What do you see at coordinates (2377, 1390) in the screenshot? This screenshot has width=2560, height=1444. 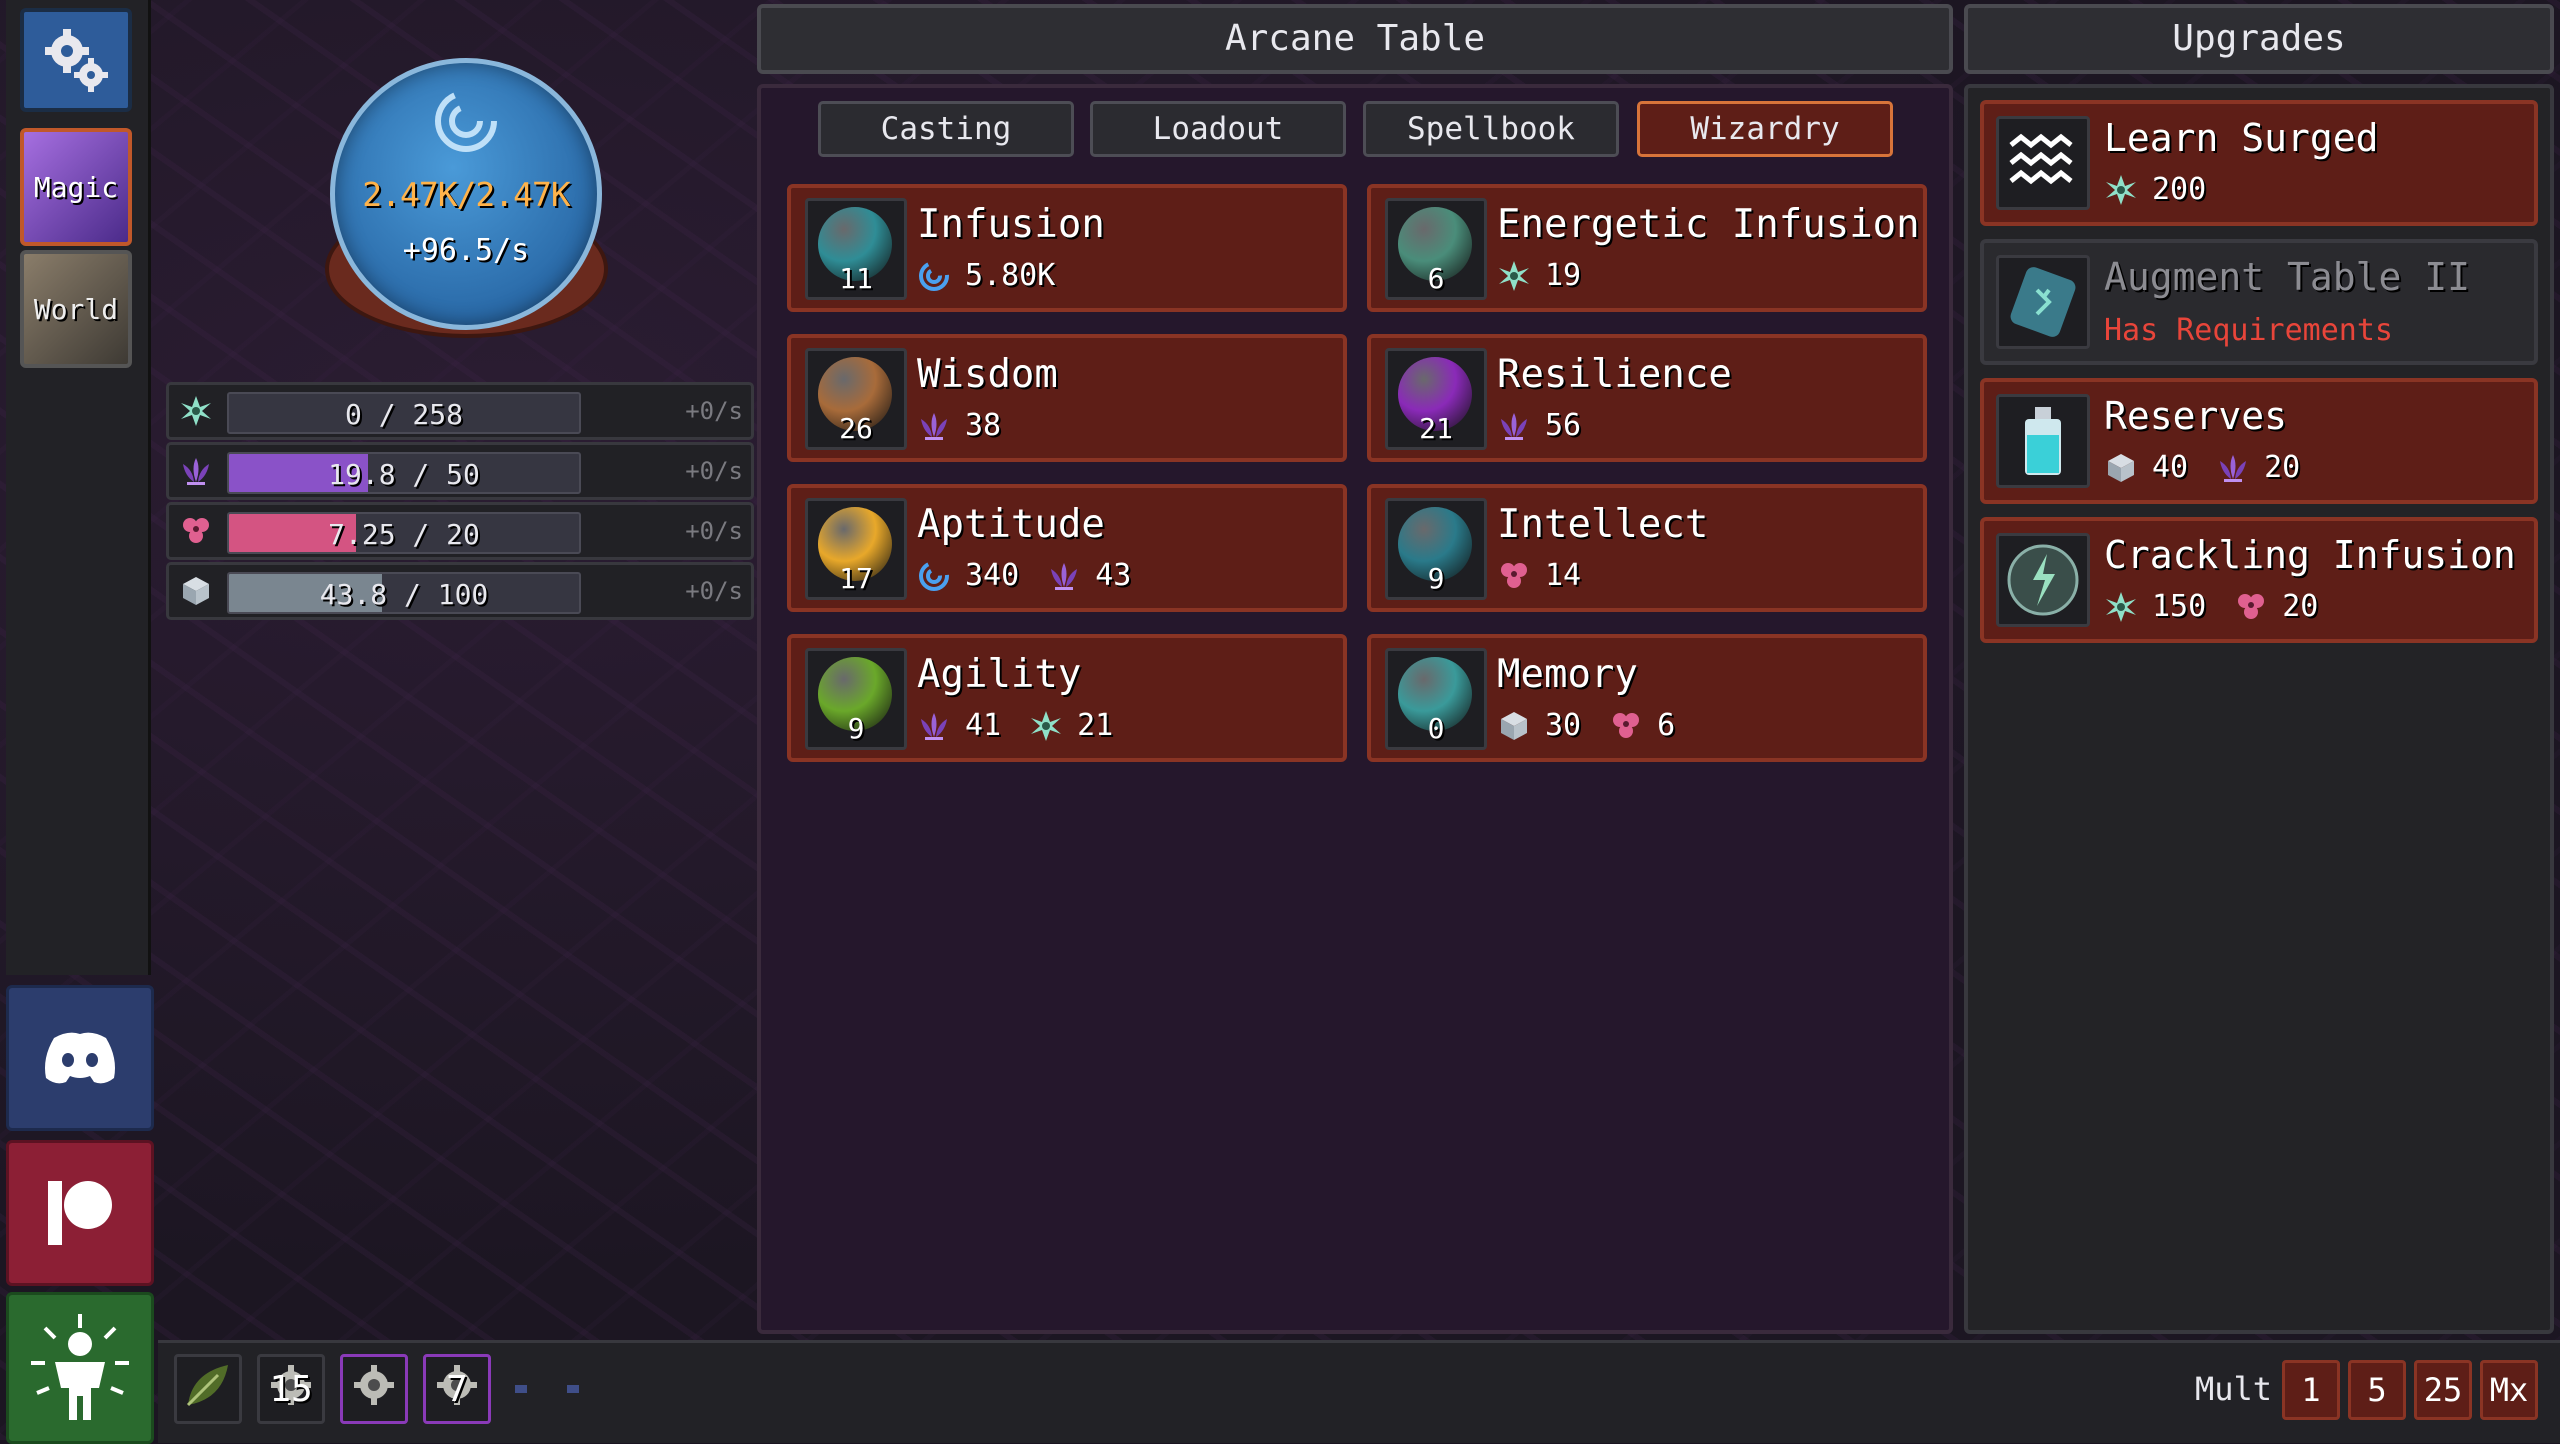 I see `mult-5-button: 5` at bounding box center [2377, 1390].